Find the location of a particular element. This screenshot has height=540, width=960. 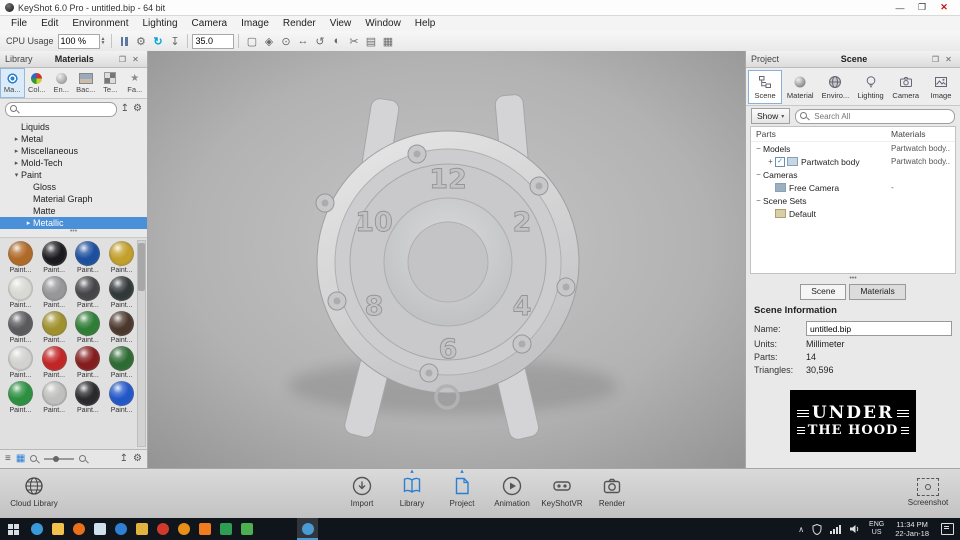

upload-material-icon: ↥ is located at coordinates (124, 459).